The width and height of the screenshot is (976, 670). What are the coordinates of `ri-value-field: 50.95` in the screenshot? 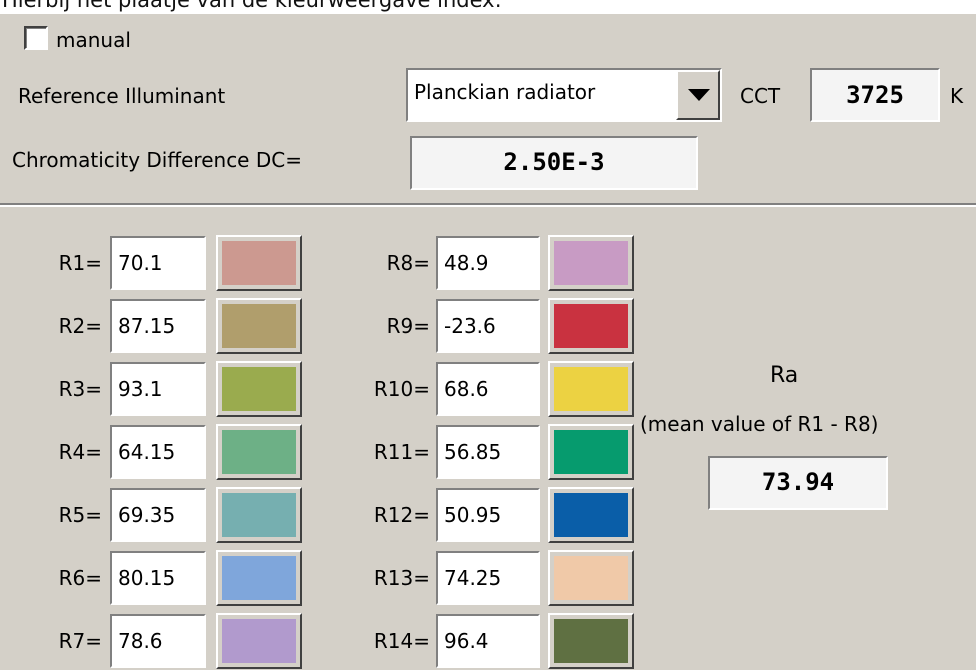 It's located at (488, 515).